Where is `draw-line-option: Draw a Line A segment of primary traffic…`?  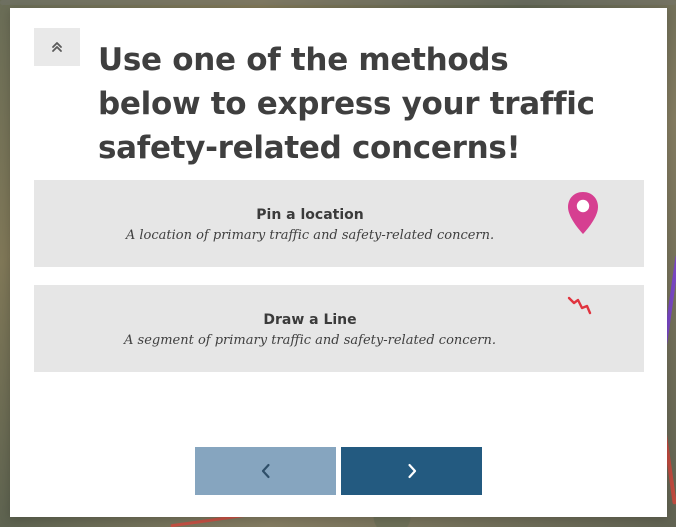
draw-line-option: Draw a Line A segment of primary traffic… is located at coordinates (339, 328).